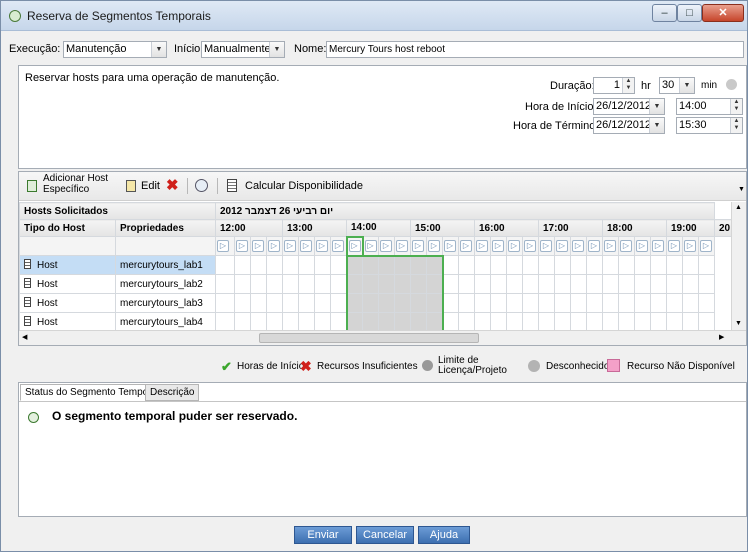 This screenshot has height=552, width=748. Describe the element at coordinates (382, 337) in the screenshot. I see `horizontal-scrollbar: ◀ ▶` at that location.